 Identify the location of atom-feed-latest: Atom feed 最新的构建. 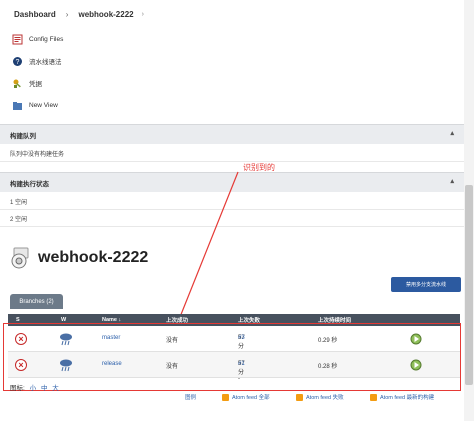
(402, 397).